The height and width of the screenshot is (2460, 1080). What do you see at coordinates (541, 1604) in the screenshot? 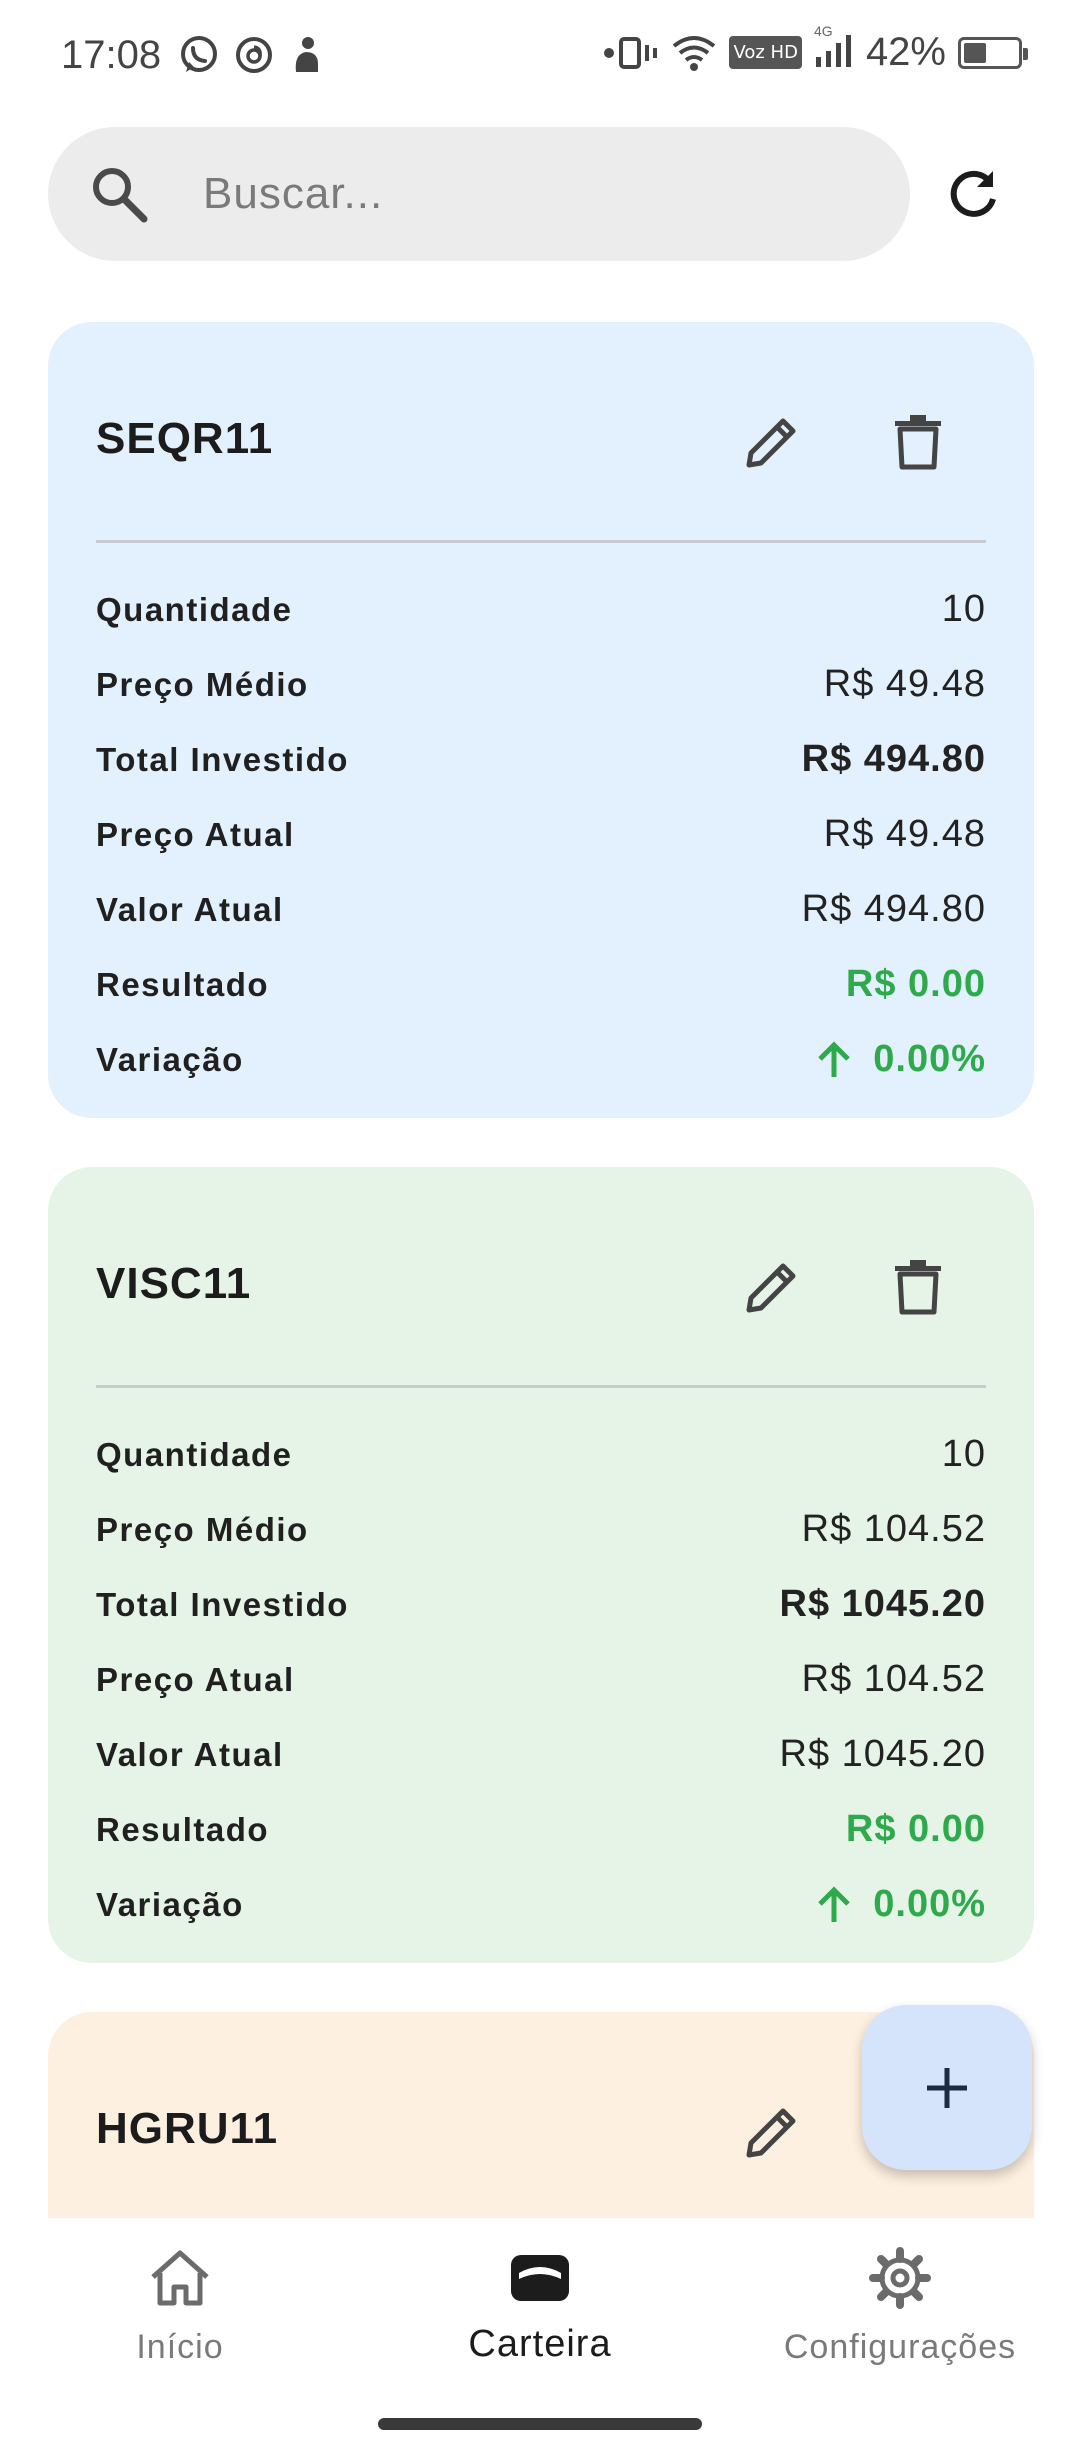
I see `row-total-invested: Total Investido R$ 1045.20` at bounding box center [541, 1604].